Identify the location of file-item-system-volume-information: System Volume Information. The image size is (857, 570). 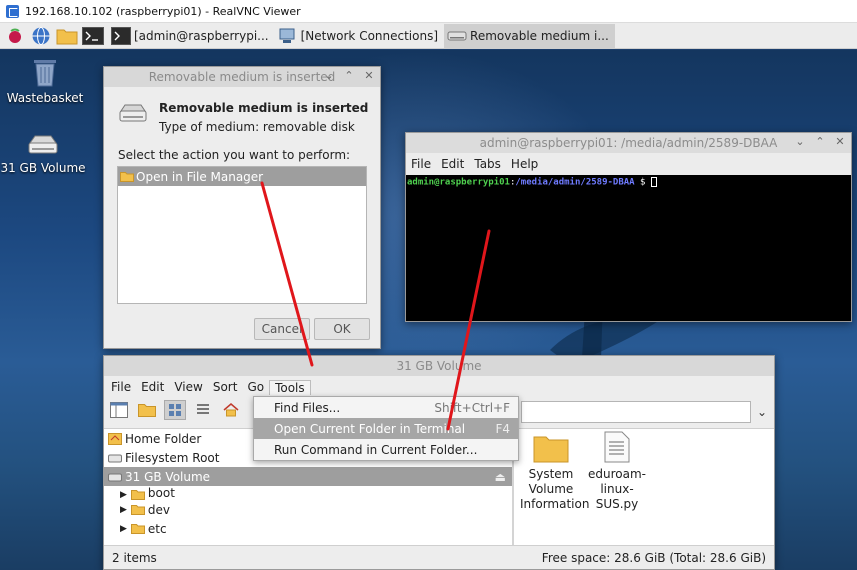
(555, 472).